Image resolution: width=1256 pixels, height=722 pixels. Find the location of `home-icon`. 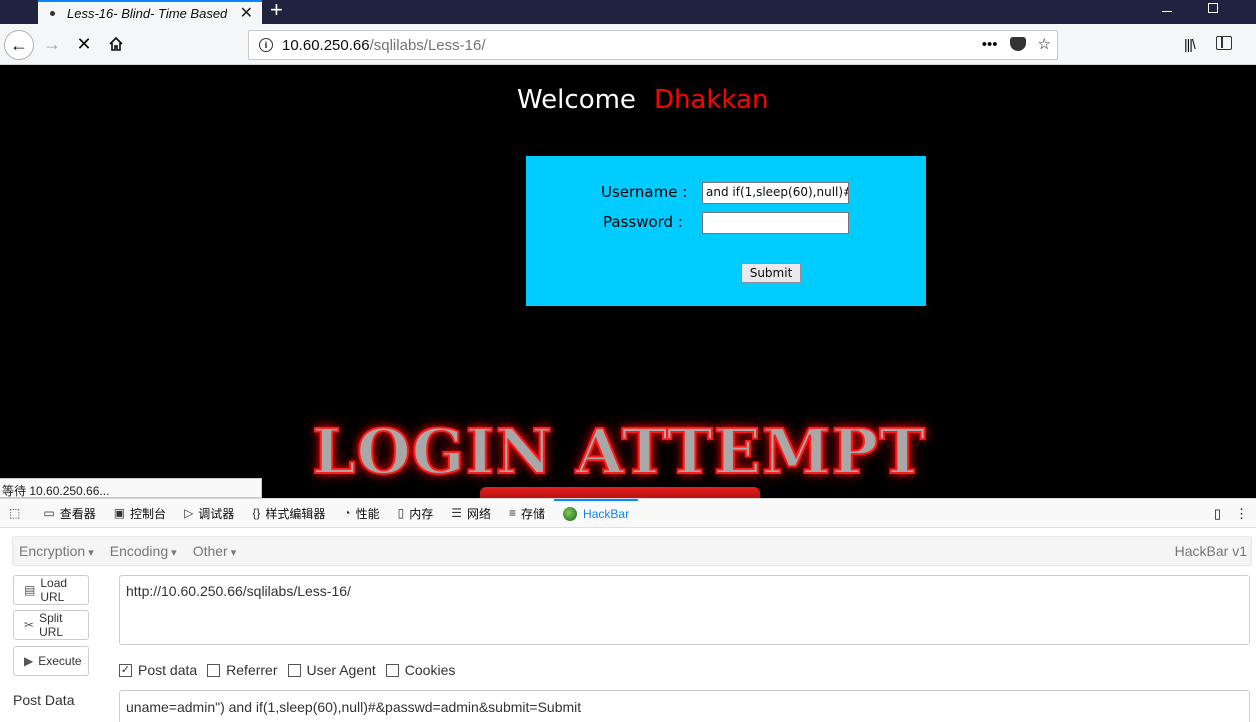

home-icon is located at coordinates (116, 43).